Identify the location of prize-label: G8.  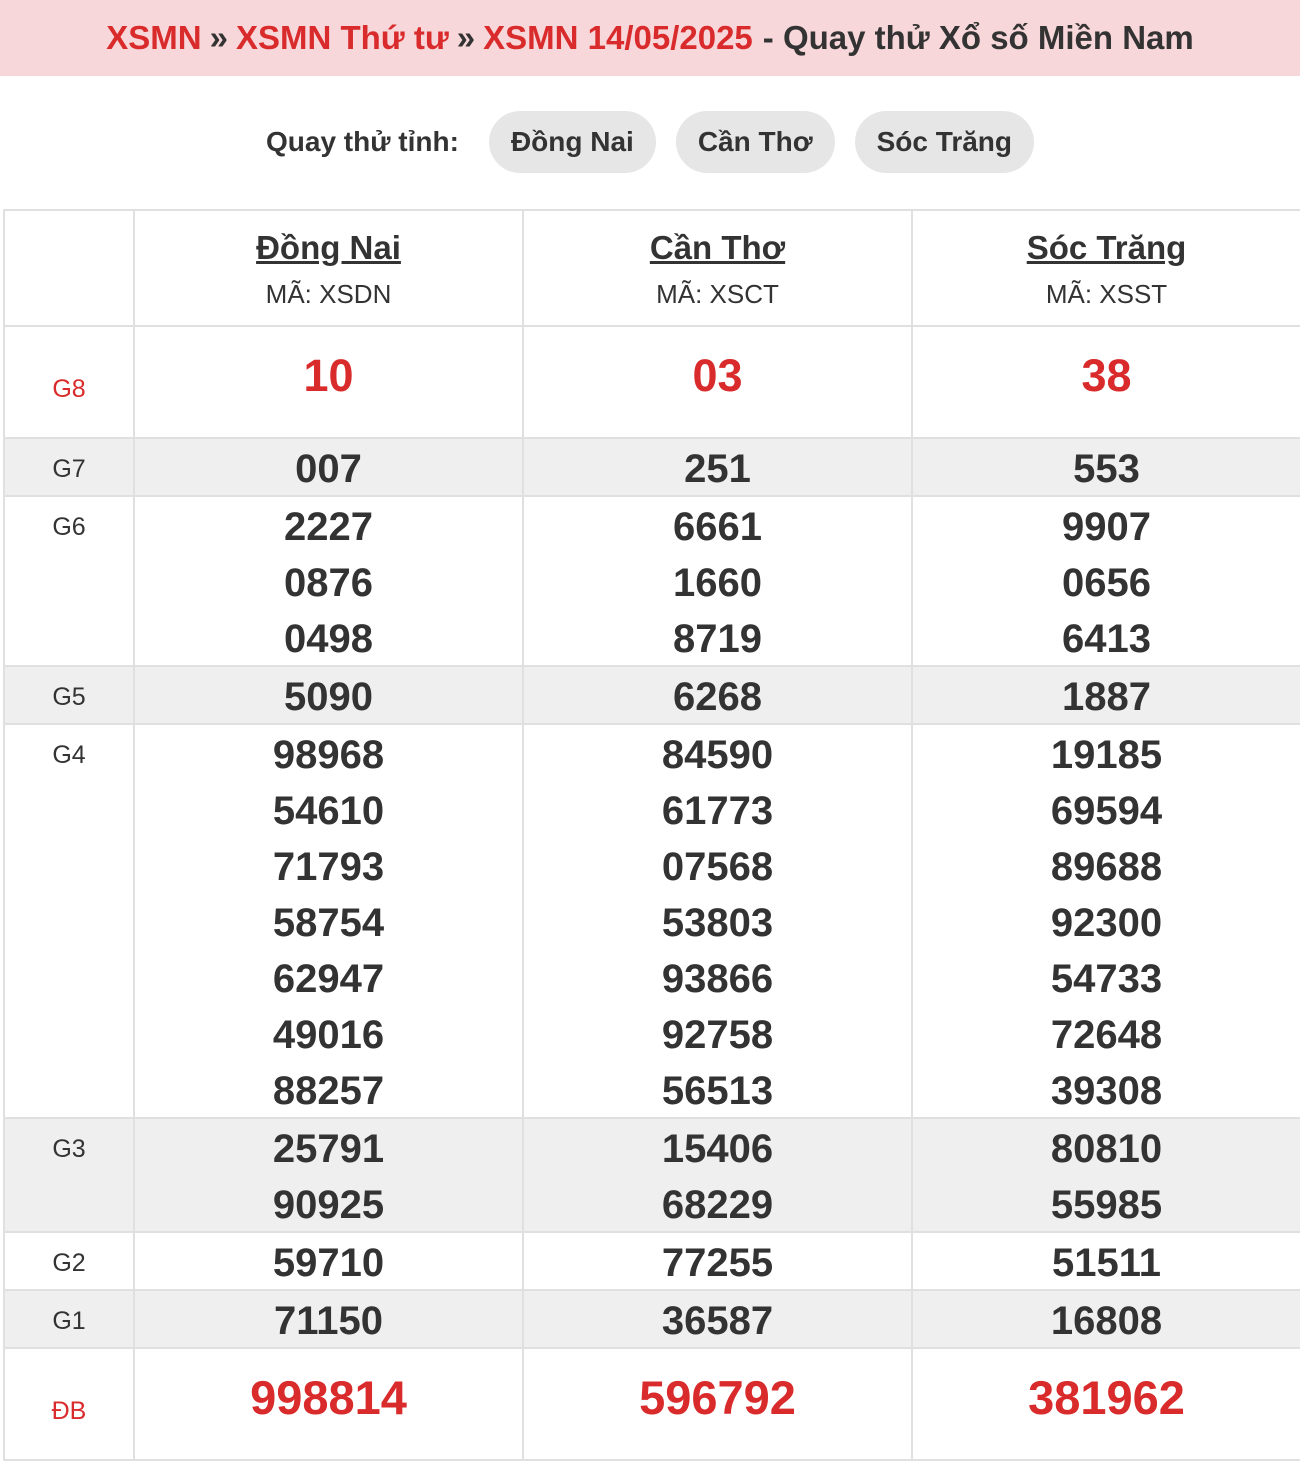
(69, 388).